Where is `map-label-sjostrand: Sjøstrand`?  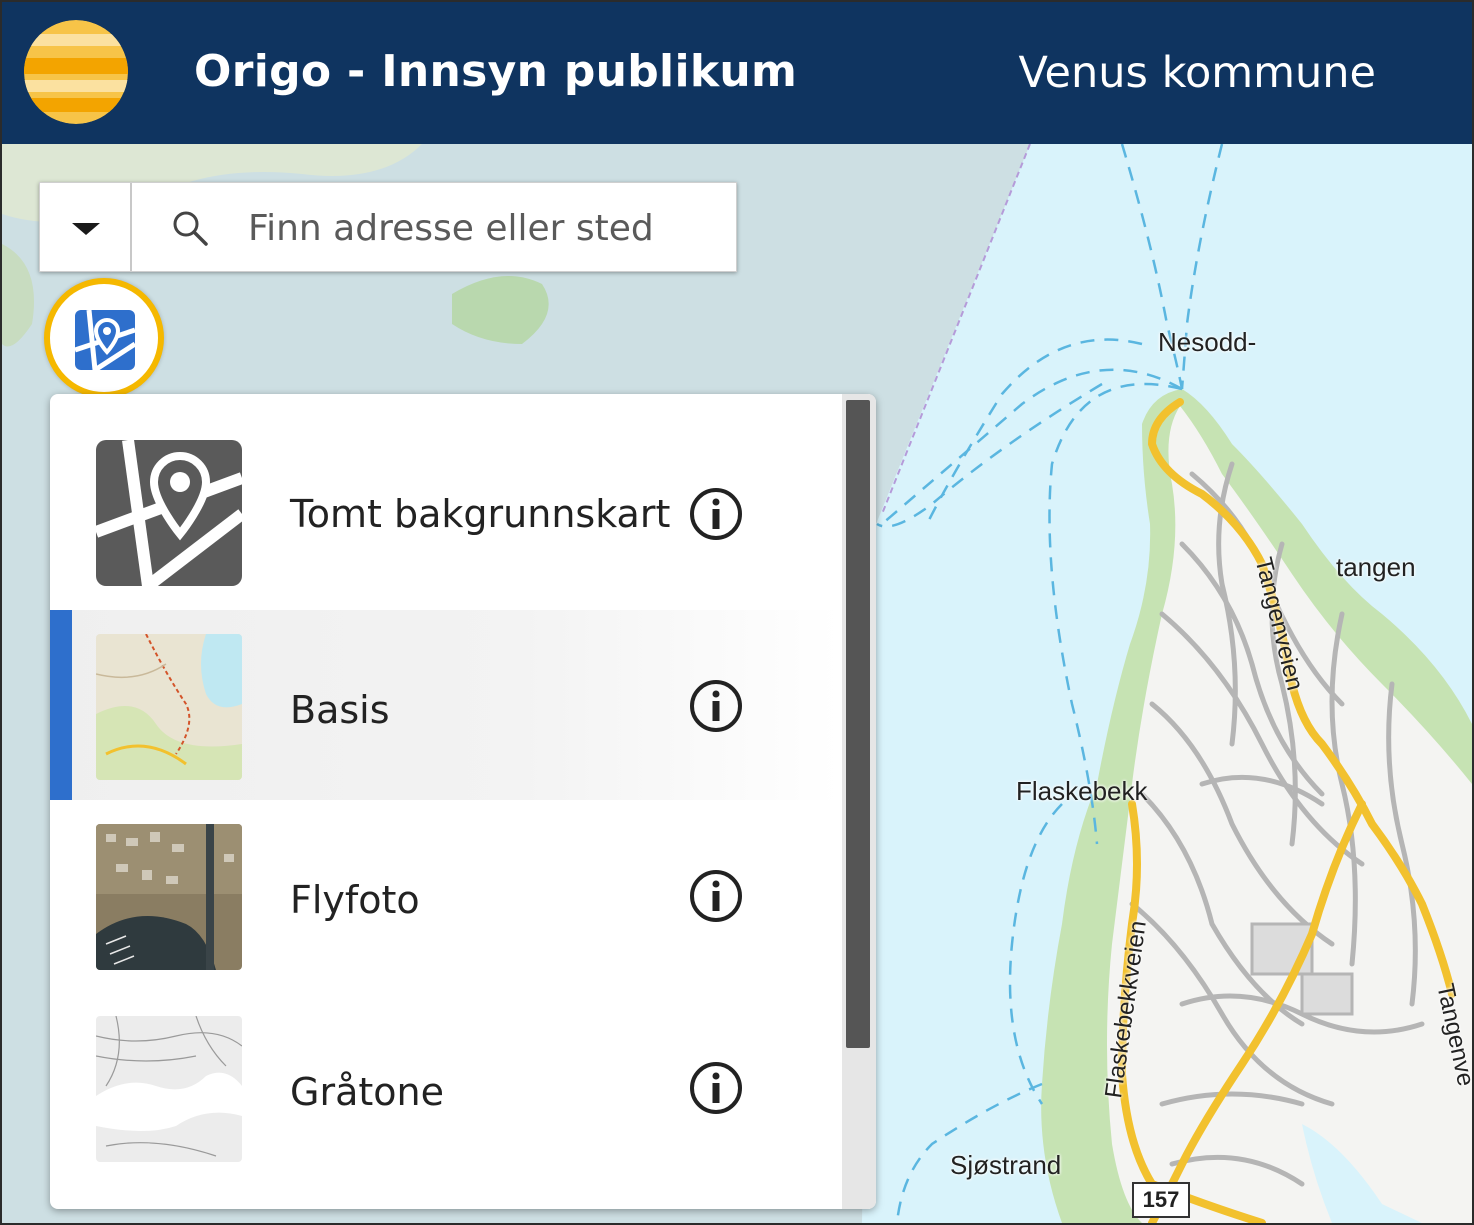 map-label-sjostrand: Sjøstrand is located at coordinates (1006, 1165).